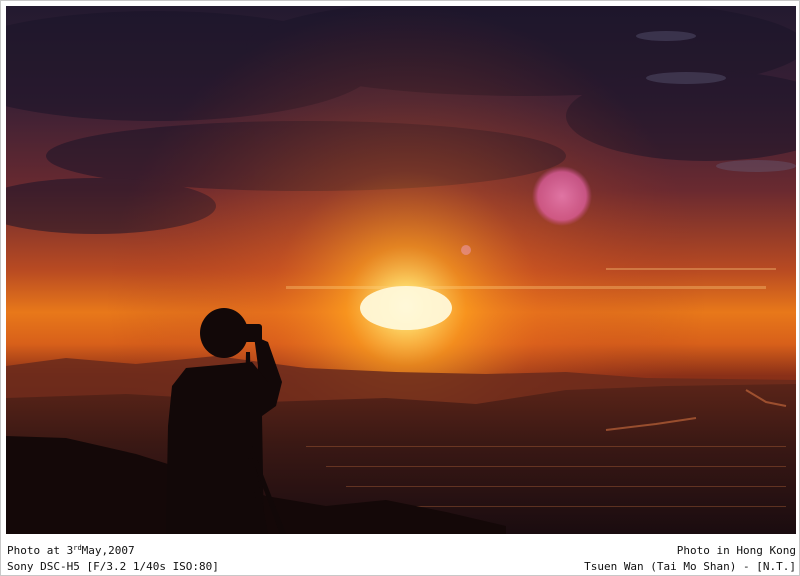 The height and width of the screenshot is (576, 800). Describe the element at coordinates (71, 550) in the screenshot. I see `caption-date: Photo at 3rdMay,2007` at that location.